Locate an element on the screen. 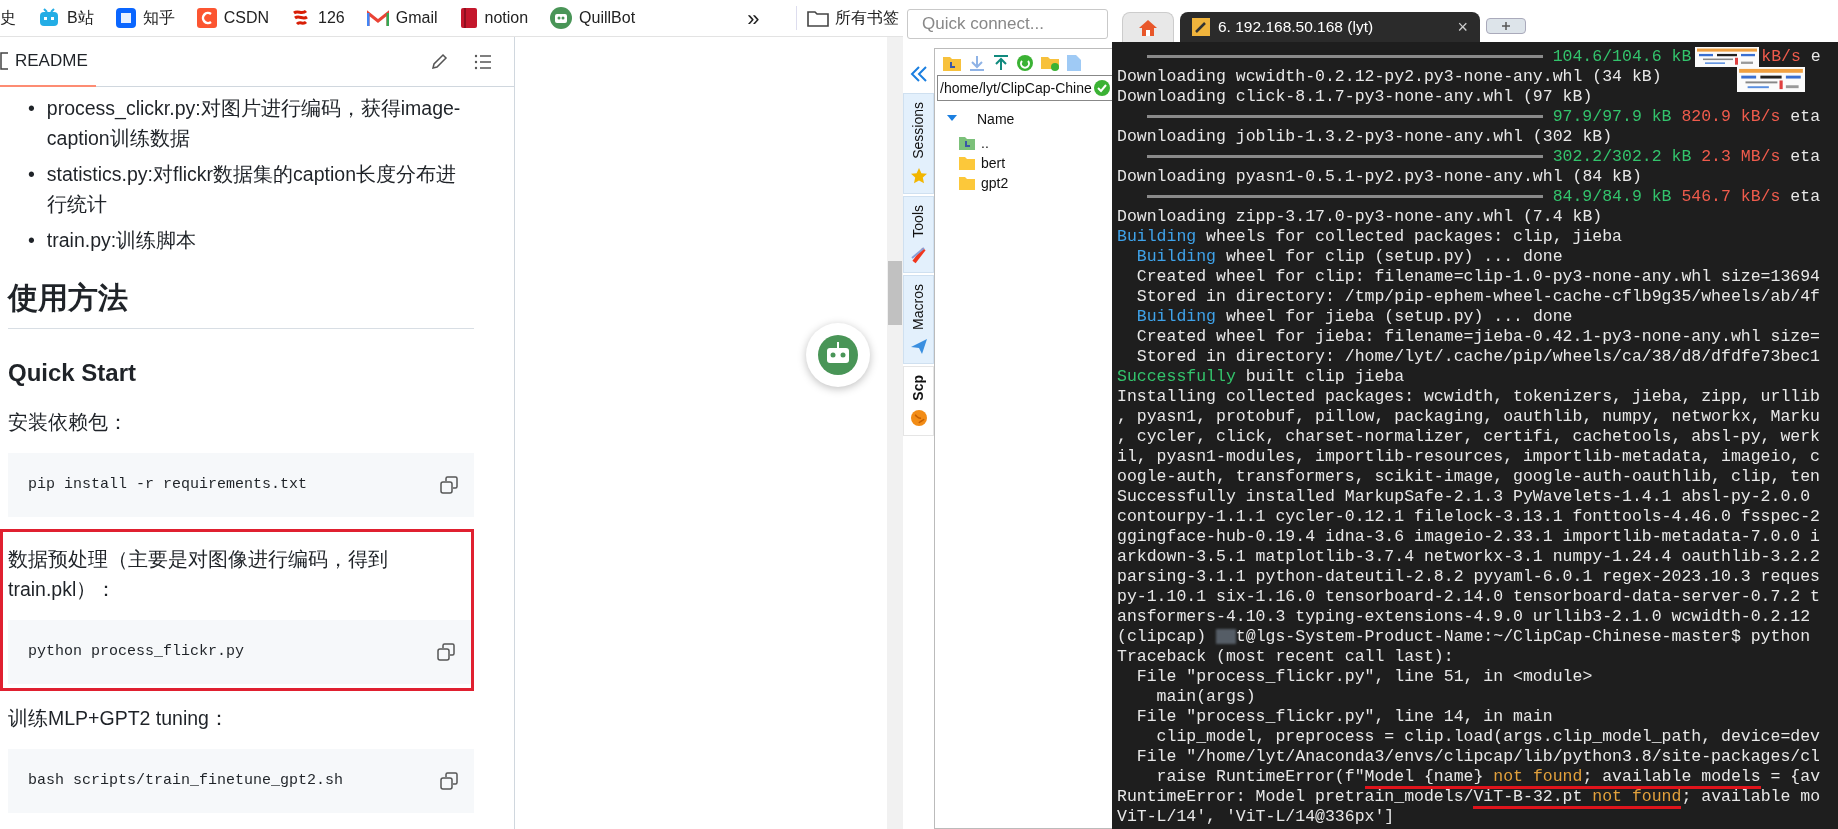  paragraph: 训练MLP+GPT2 tuning： is located at coordinates (119, 718).